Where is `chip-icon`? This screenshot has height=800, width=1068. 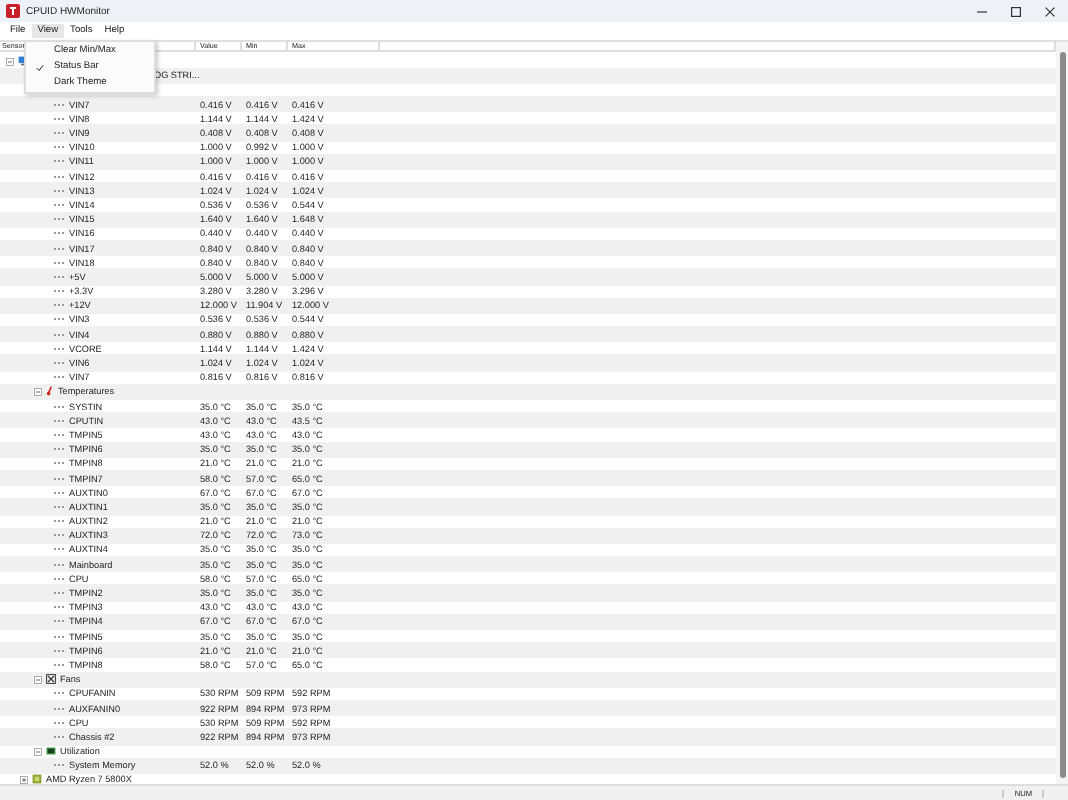 chip-icon is located at coordinates (50, 751).